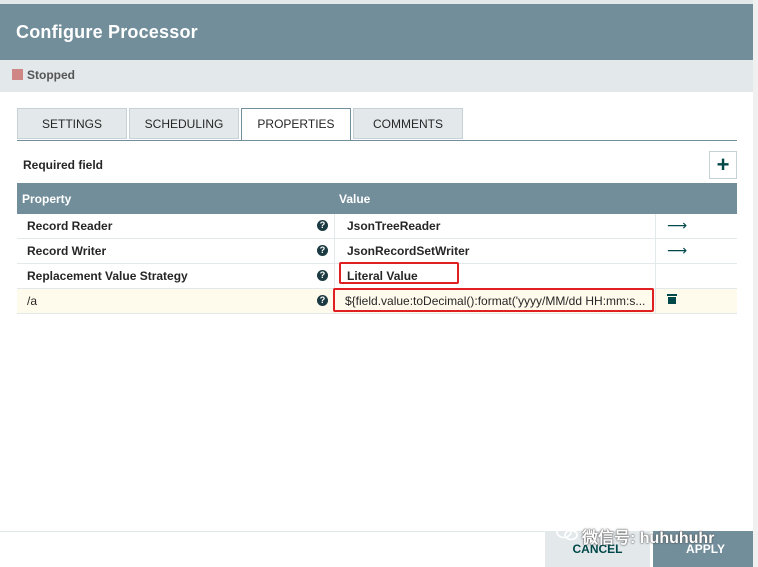 Image resolution: width=758 pixels, height=567 pixels. I want to click on column-header-value: Value, so click(355, 199).